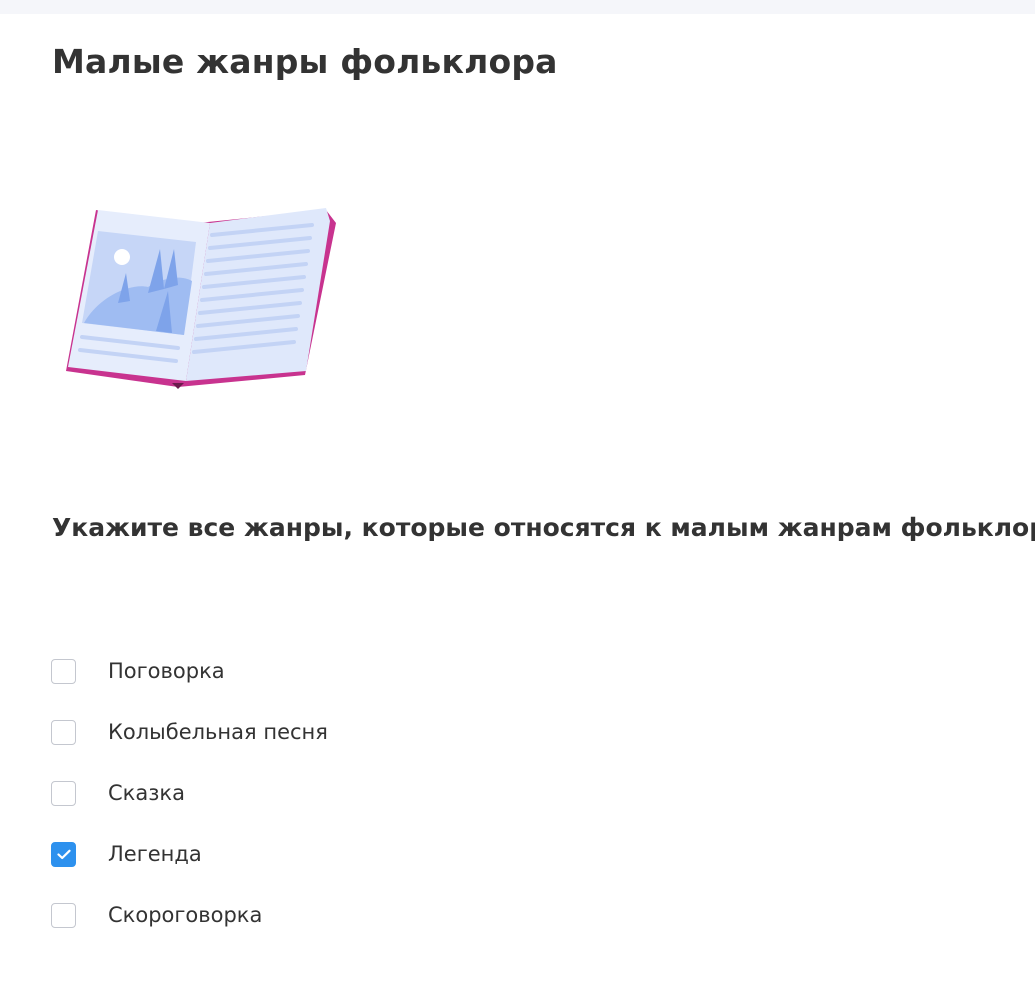 Image resolution: width=1035 pixels, height=985 pixels. I want to click on option-skorogovorka: Скороговорка, so click(401, 929).